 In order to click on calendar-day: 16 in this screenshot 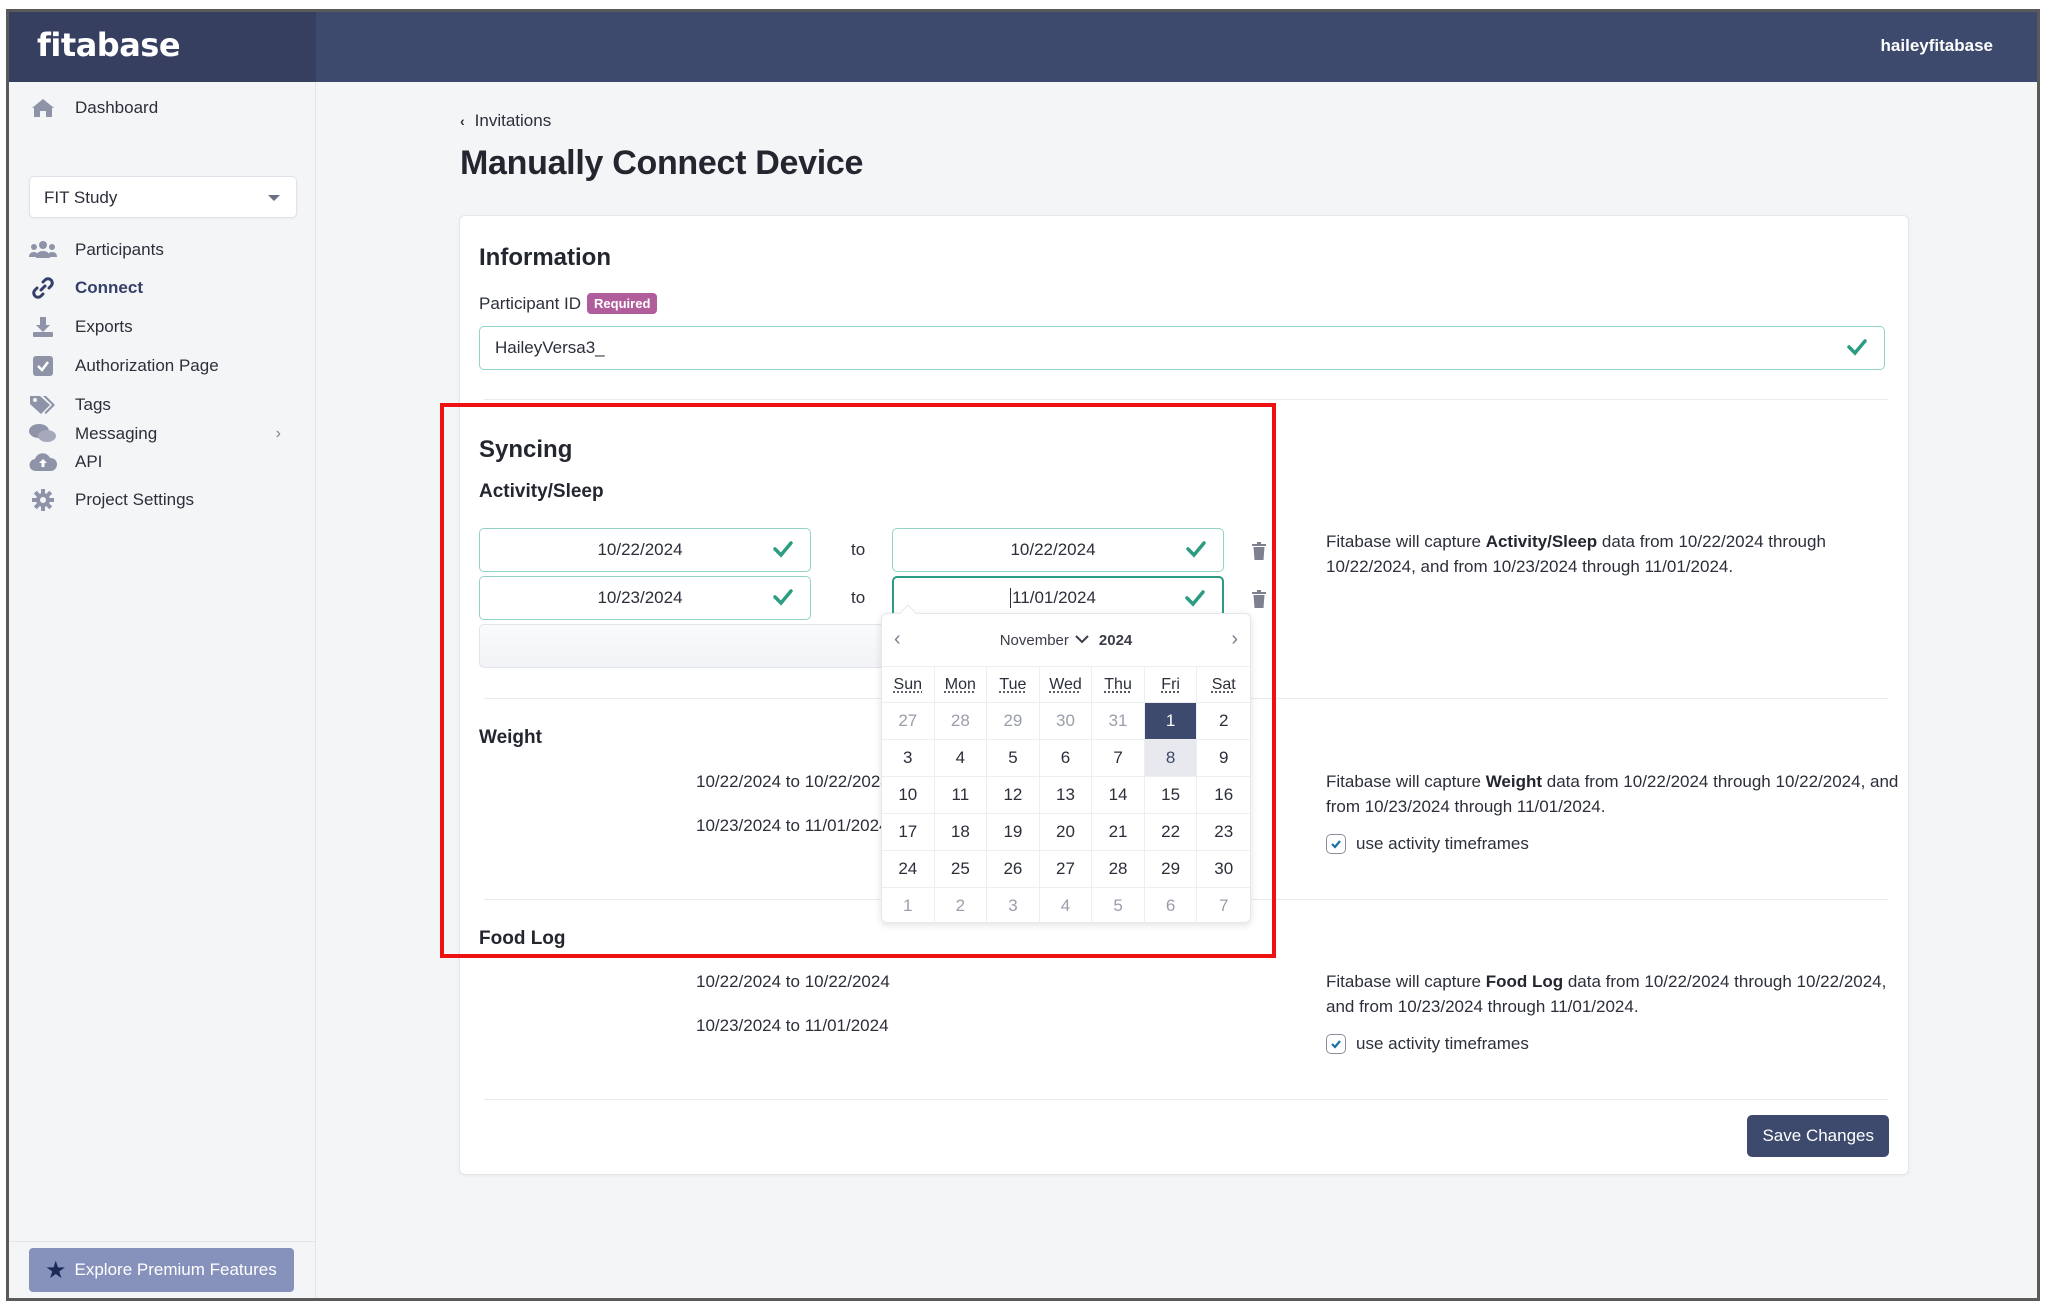, I will do `click(1223, 795)`.